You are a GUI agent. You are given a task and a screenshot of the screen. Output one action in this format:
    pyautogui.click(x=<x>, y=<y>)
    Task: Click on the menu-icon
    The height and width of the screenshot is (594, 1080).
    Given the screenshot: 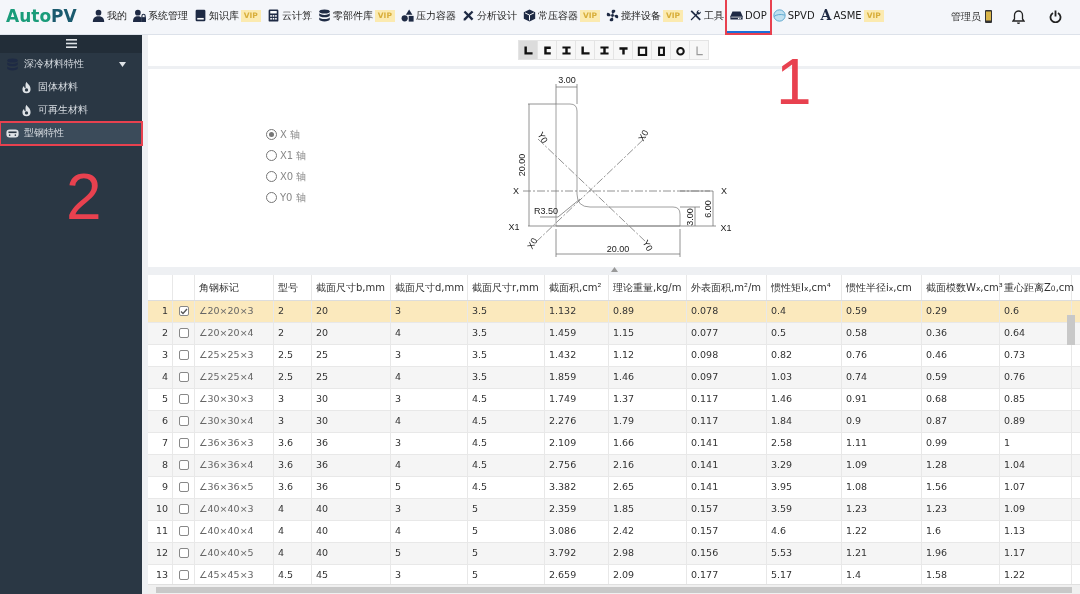 What is the action you would take?
    pyautogui.click(x=71, y=44)
    